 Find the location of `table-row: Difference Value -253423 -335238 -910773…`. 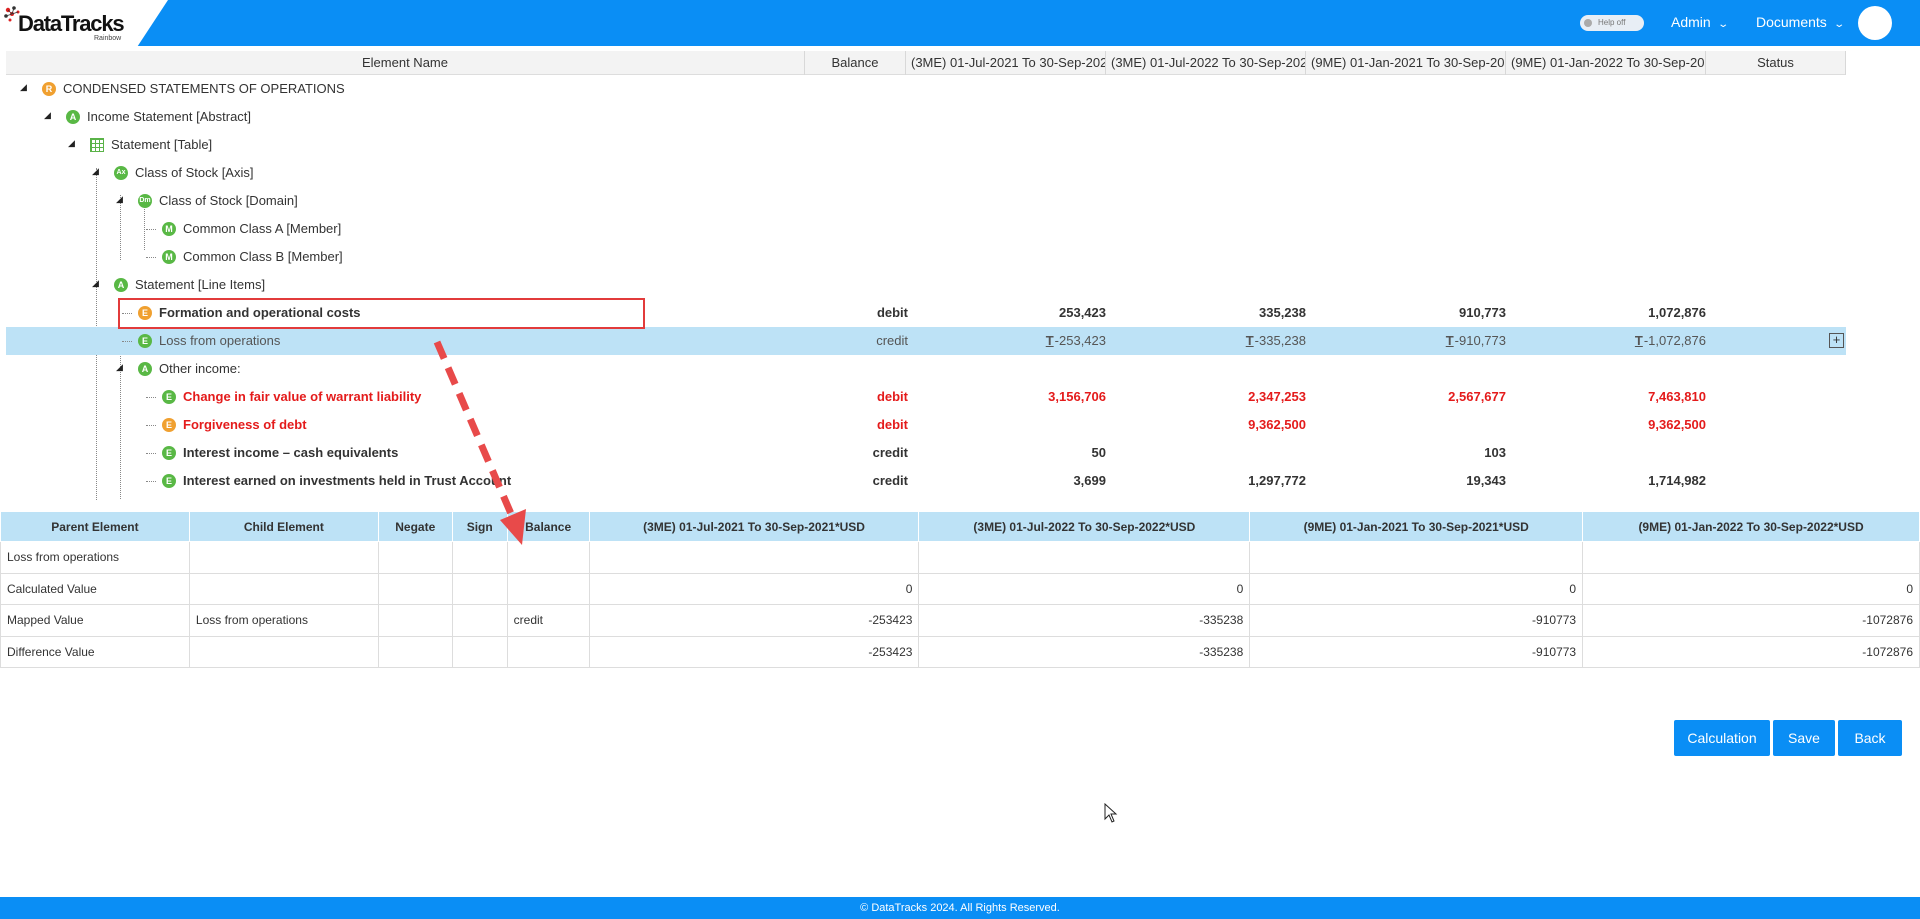

table-row: Difference Value -253423 -335238 -910773… is located at coordinates (960, 651).